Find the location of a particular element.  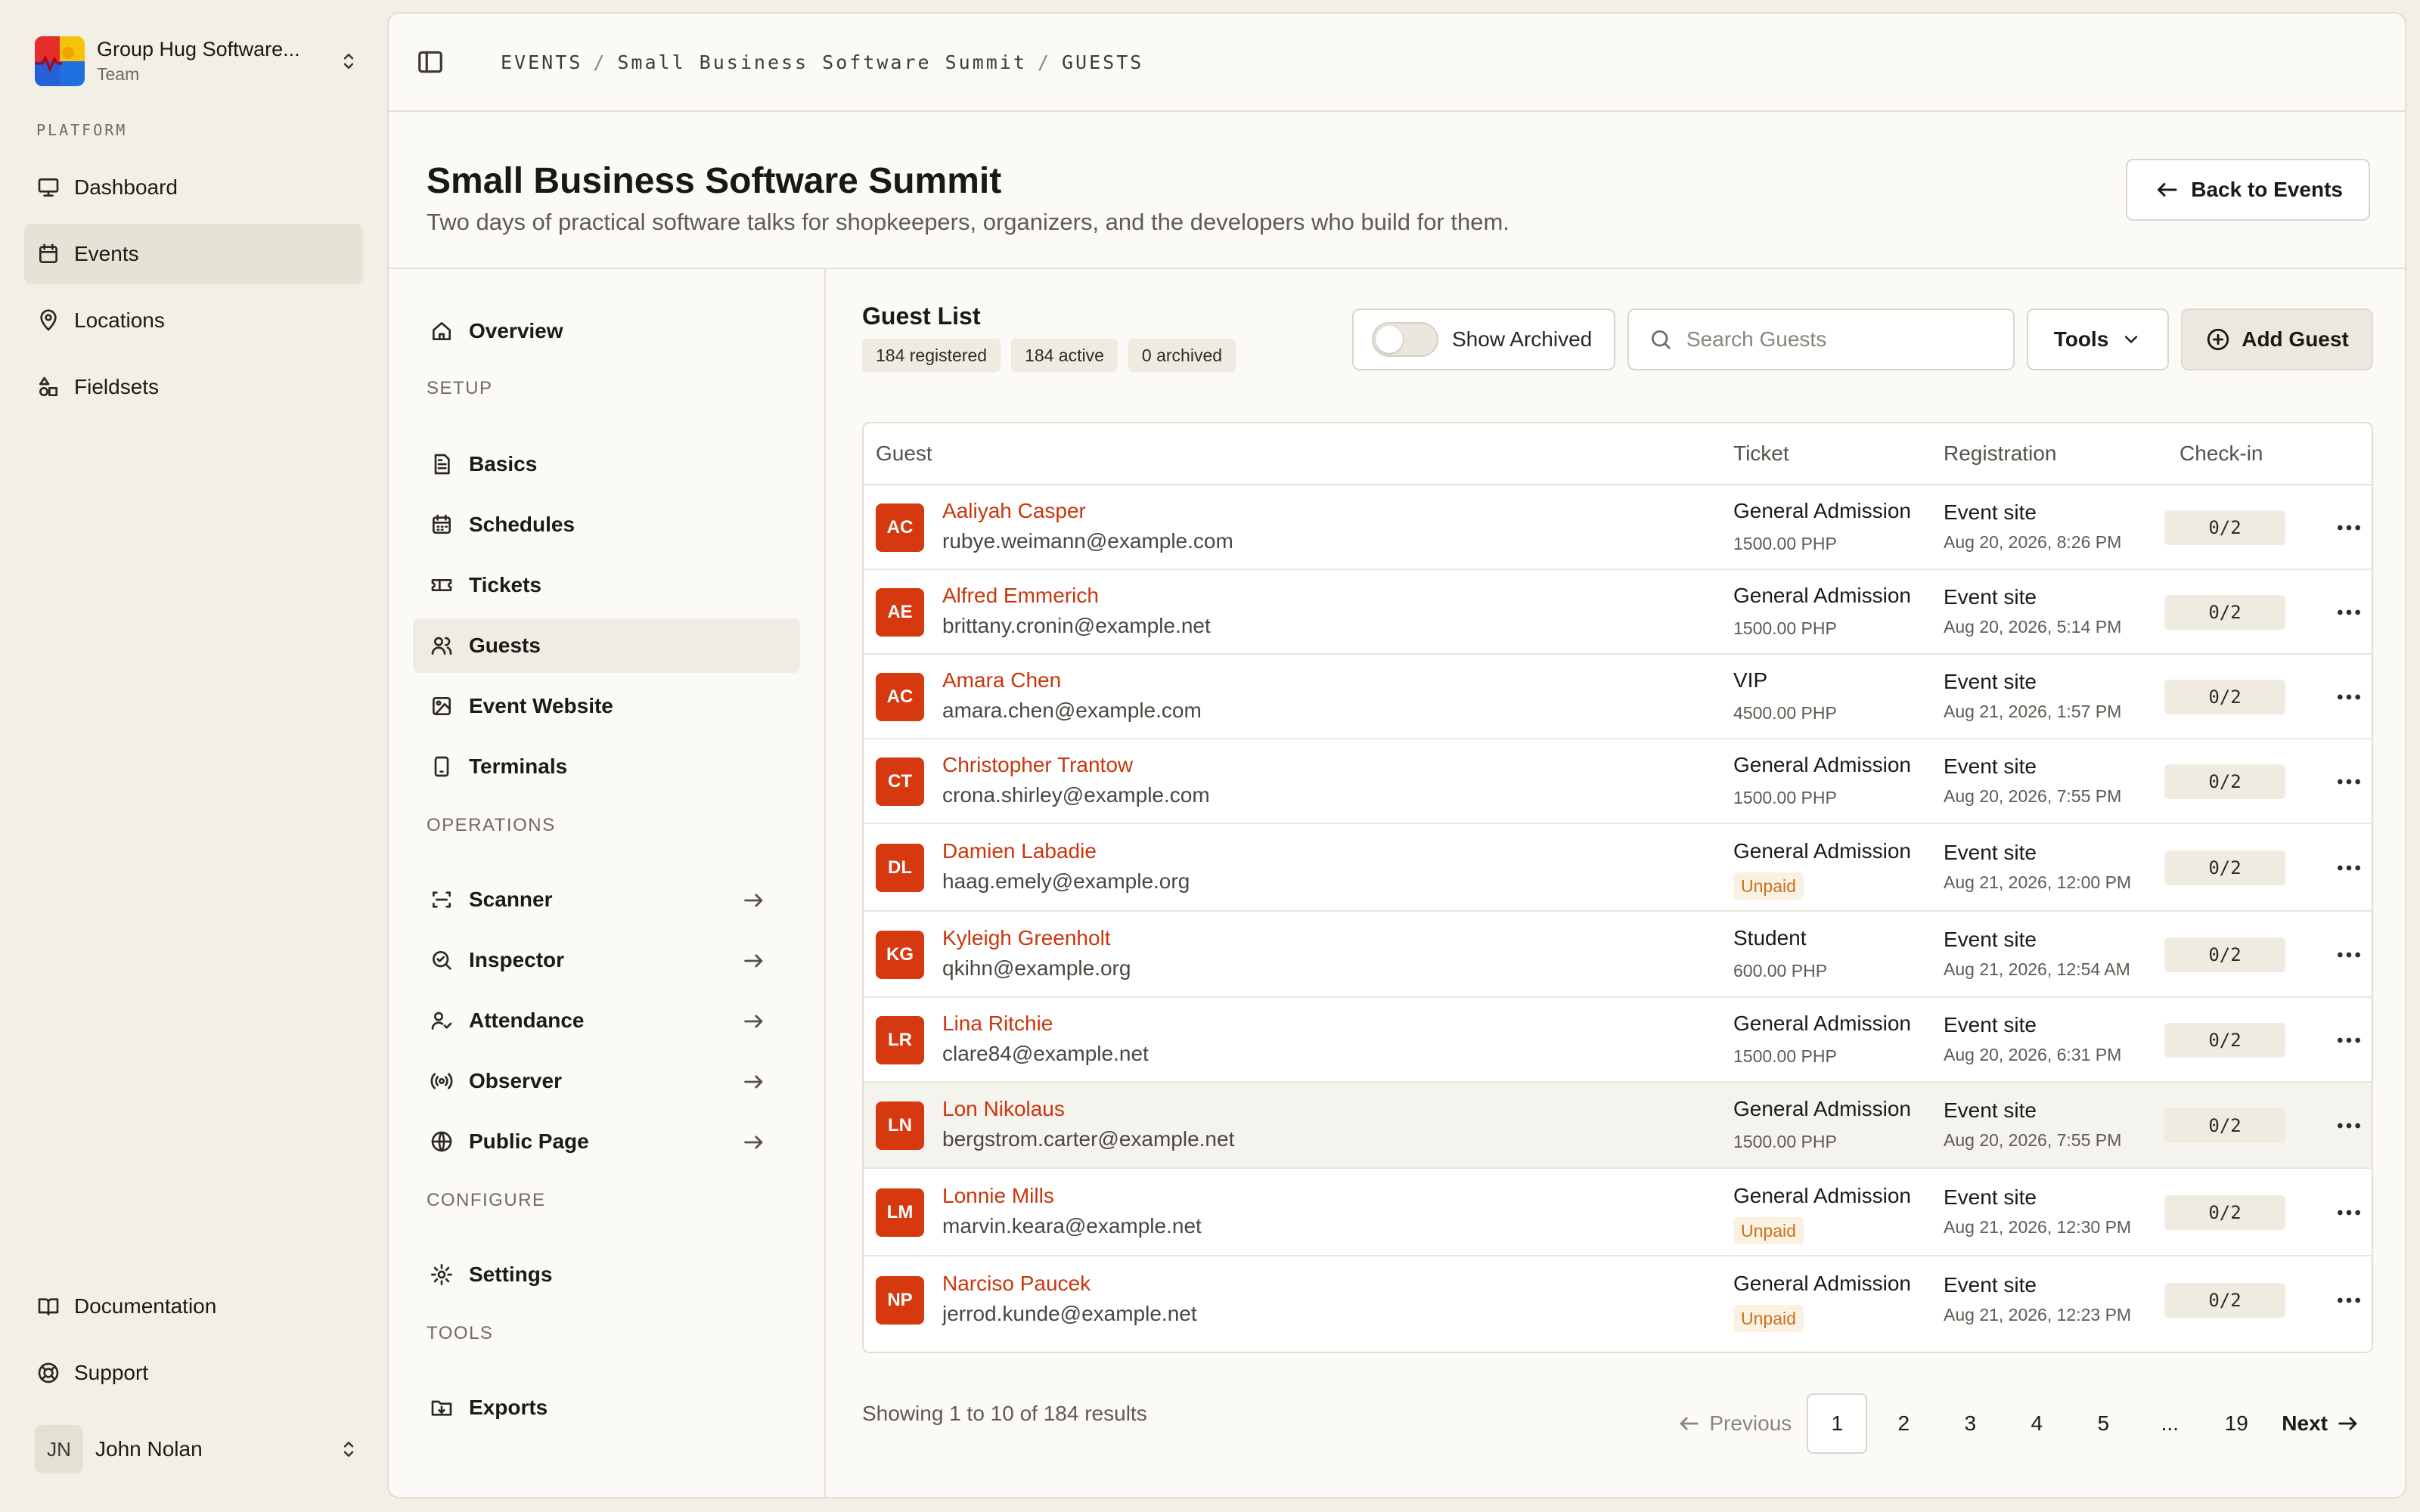

sidebar-item-documentation: Documentation is located at coordinates (193, 1306).